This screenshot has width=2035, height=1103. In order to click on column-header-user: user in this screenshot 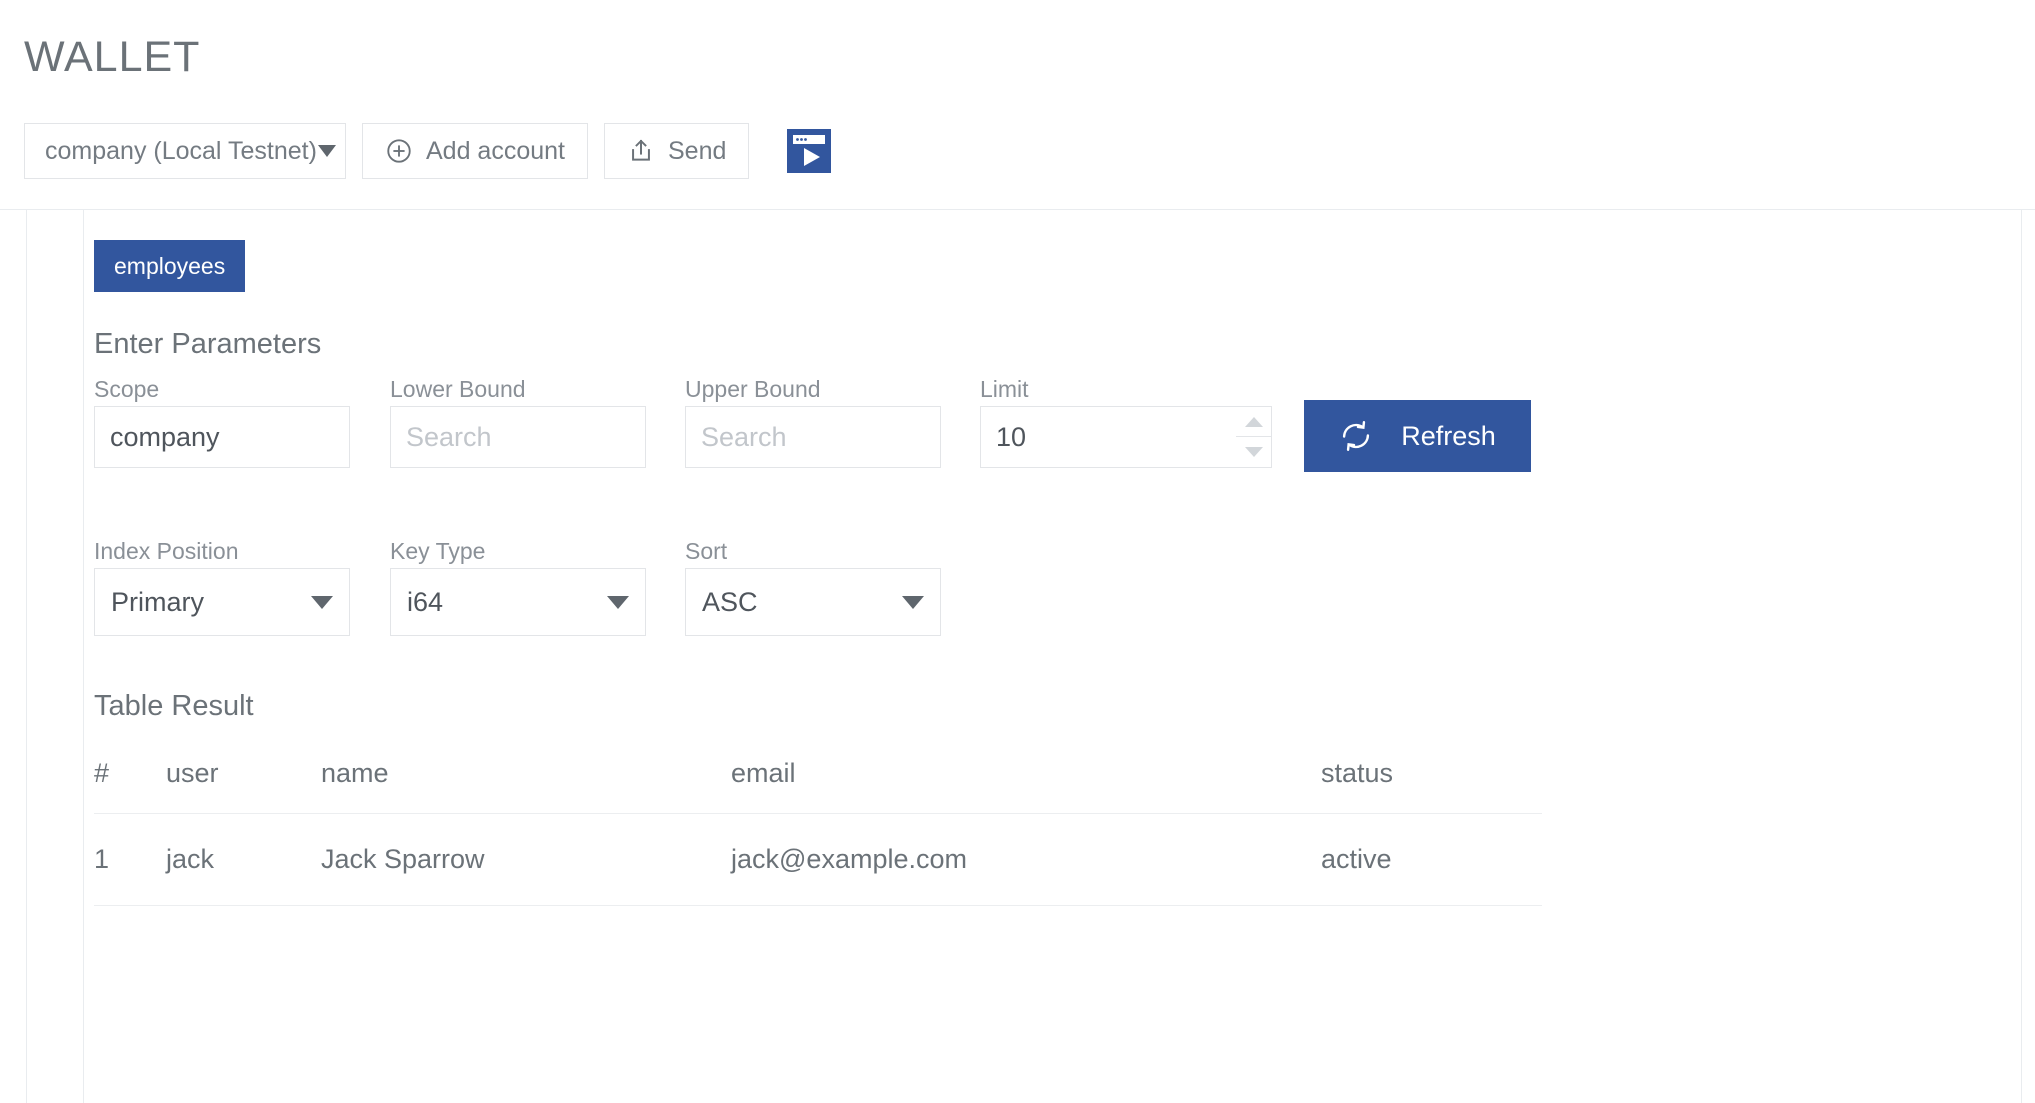, I will do `click(243, 777)`.